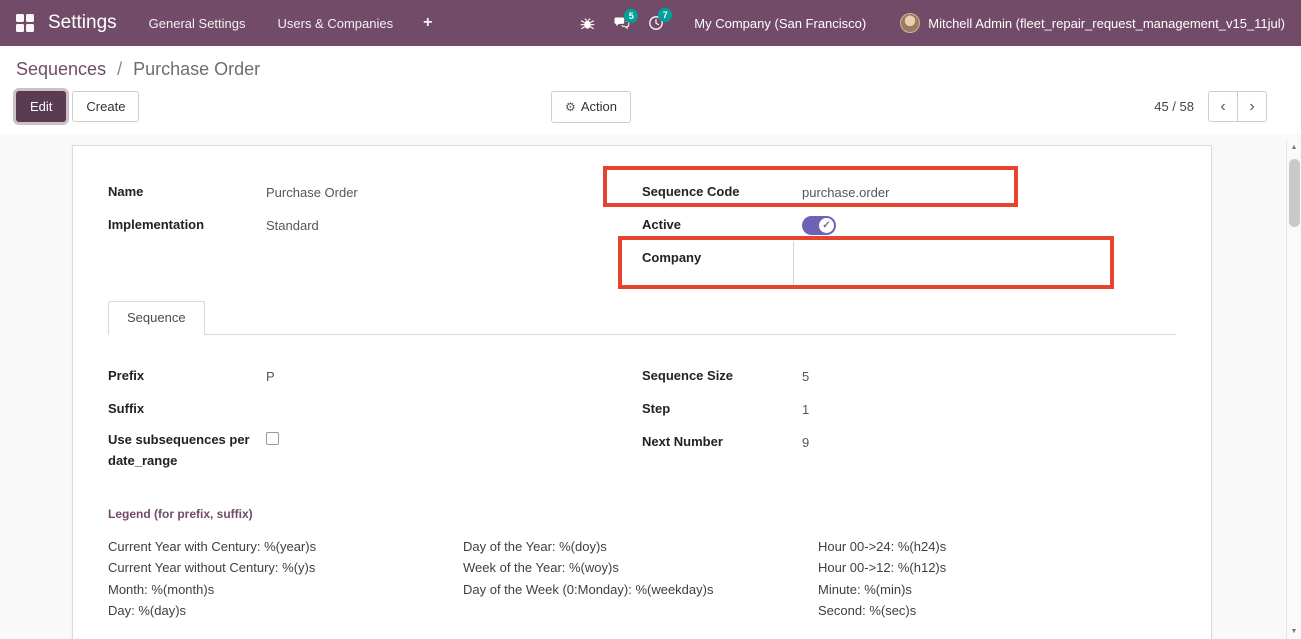  What do you see at coordinates (1293, 389) in the screenshot?
I see `scrollbar: ▲ ▼` at bounding box center [1293, 389].